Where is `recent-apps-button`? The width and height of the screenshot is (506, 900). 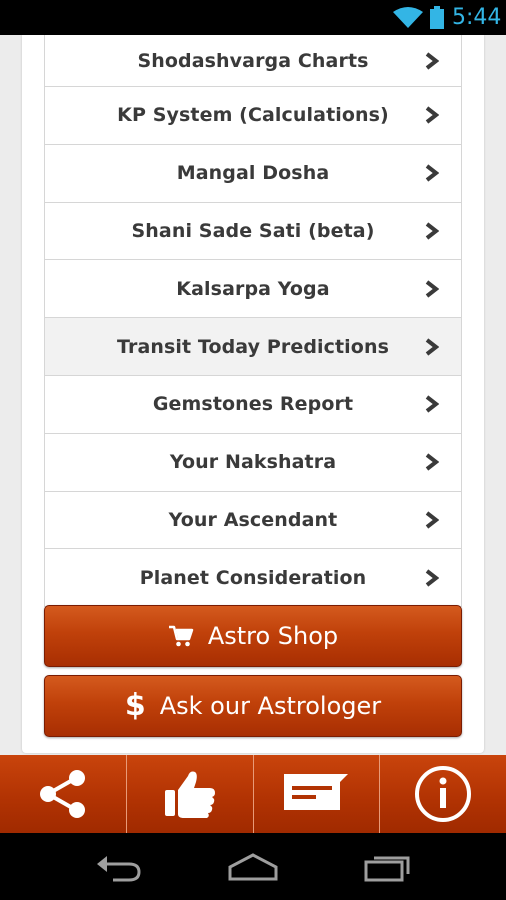 recent-apps-button is located at coordinates (388, 867).